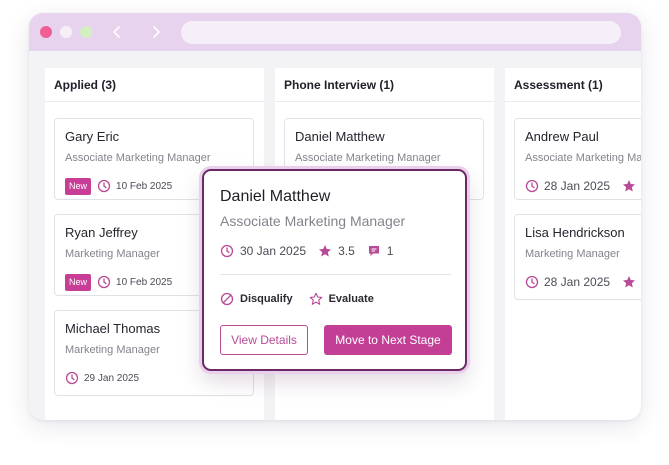 The height and width of the screenshot is (465, 669). I want to click on minimize-window-button, so click(66, 32).